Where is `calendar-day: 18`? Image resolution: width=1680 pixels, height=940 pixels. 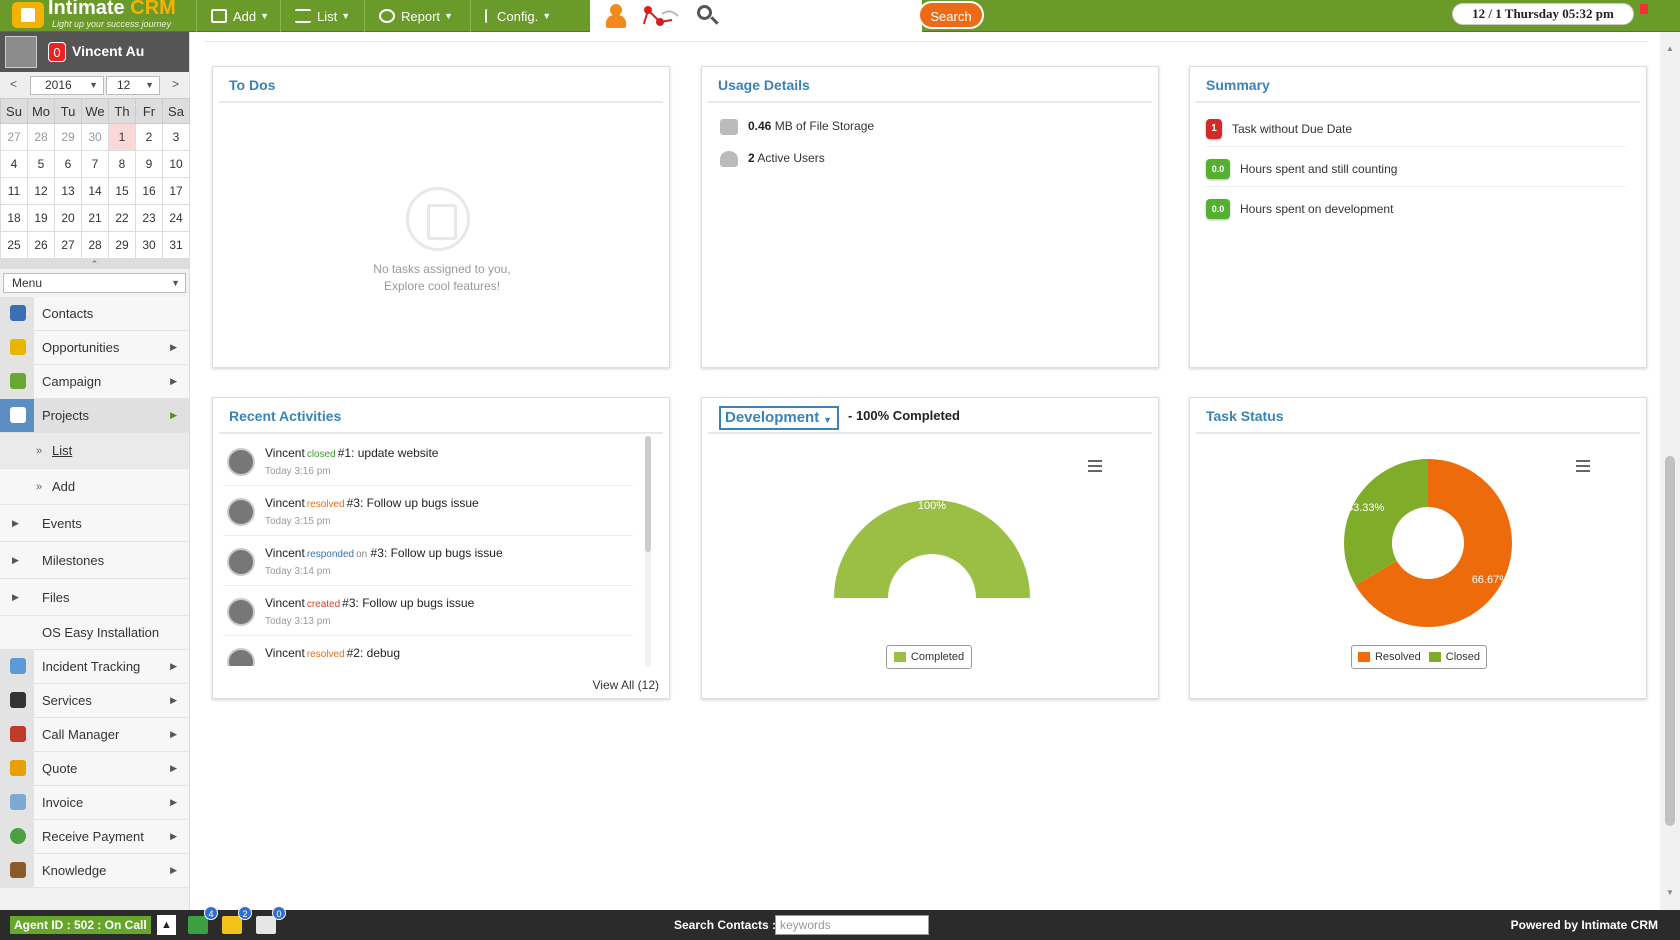
calendar-day: 18 is located at coordinates (14, 218).